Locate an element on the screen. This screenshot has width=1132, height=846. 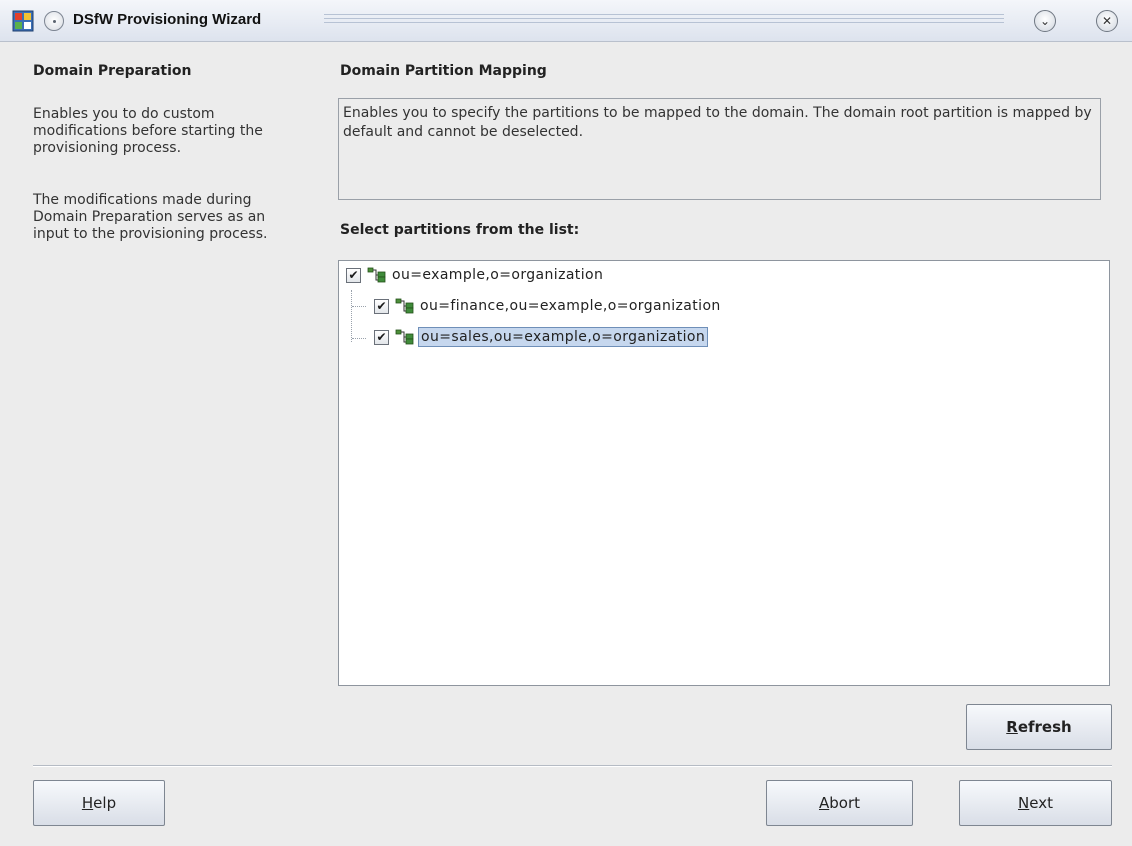
next-button: Next is located at coordinates (1035, 803).